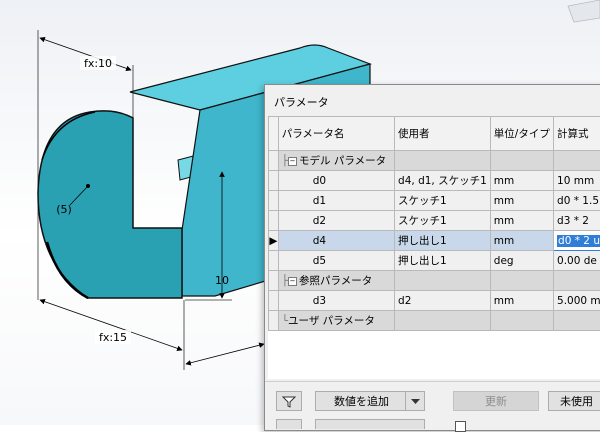 Image resolution: width=600 pixels, height=432 pixels. Describe the element at coordinates (577, 181) in the screenshot. I see `expression-cell: 10 mm` at that location.